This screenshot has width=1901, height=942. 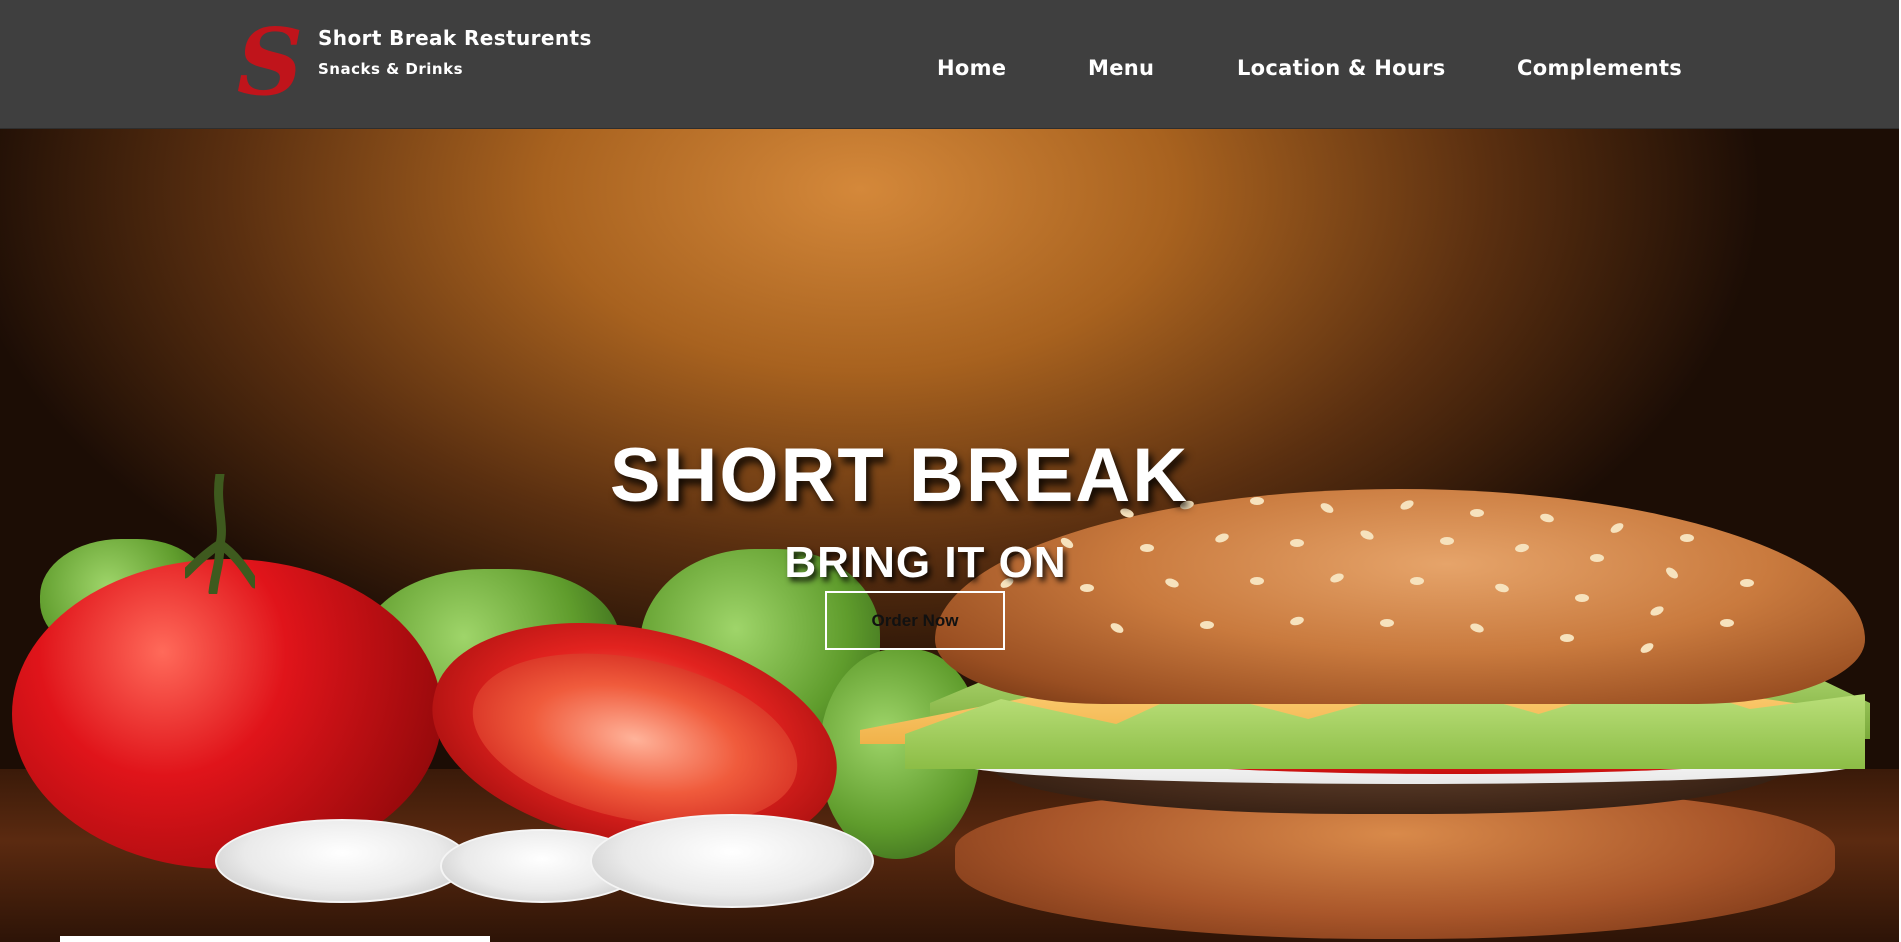 I want to click on order-now-button: Order Now, so click(x=915, y=620).